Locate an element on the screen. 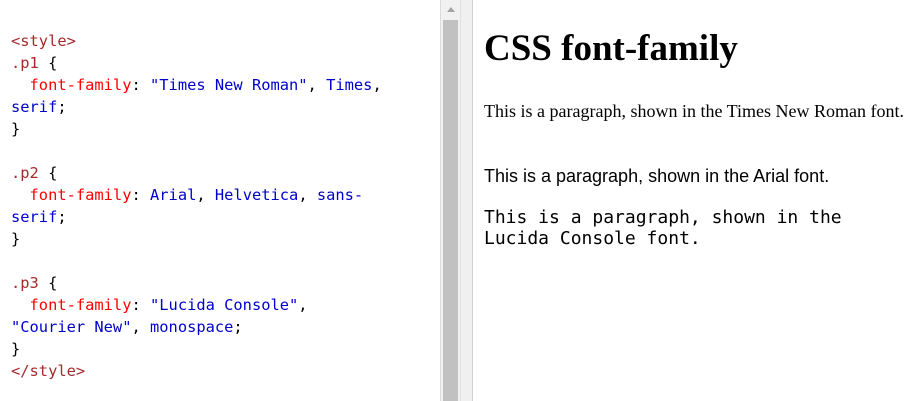 This screenshot has width=921, height=401. code-line: .p3 { is located at coordinates (196, 283).